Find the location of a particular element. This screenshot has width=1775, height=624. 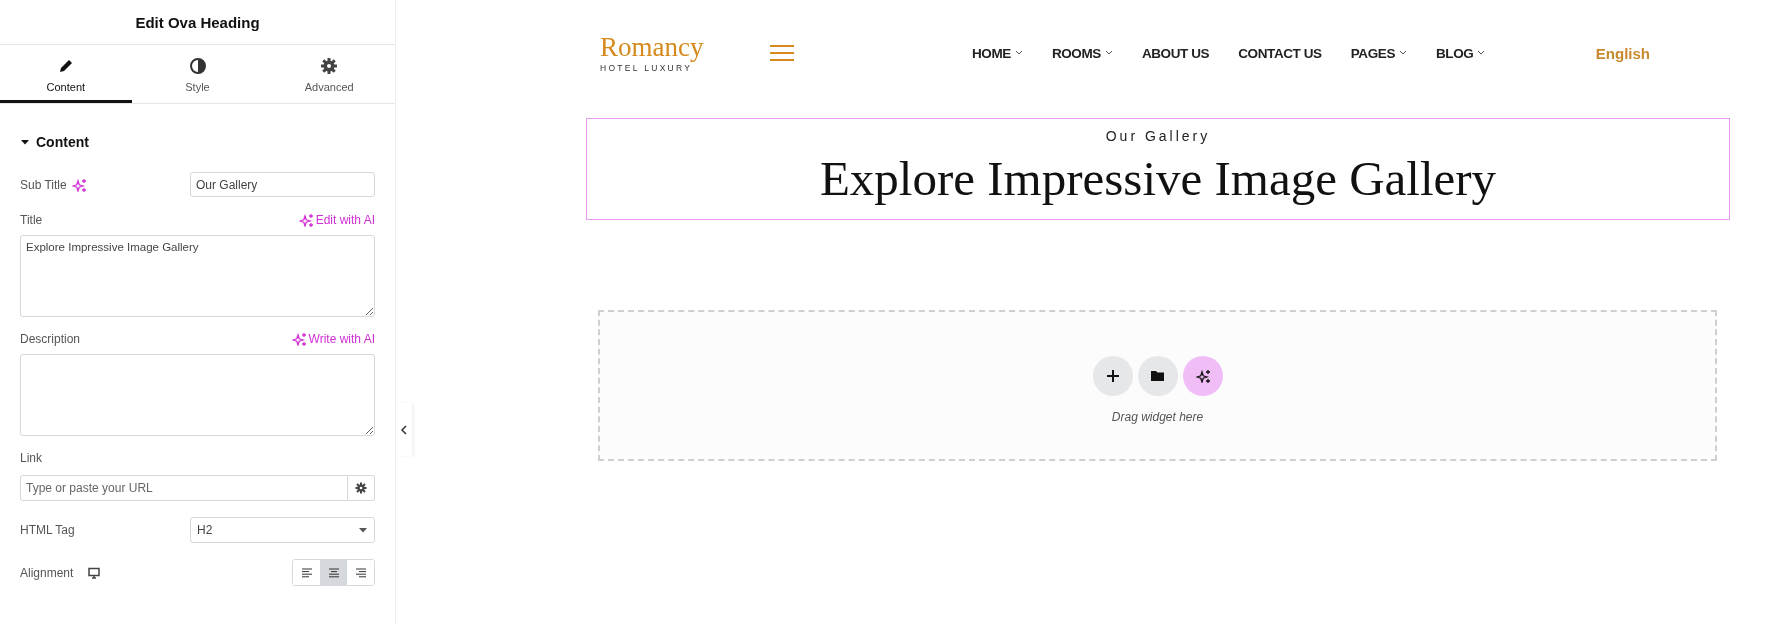

nav-link: ABOUT US is located at coordinates (1175, 53).